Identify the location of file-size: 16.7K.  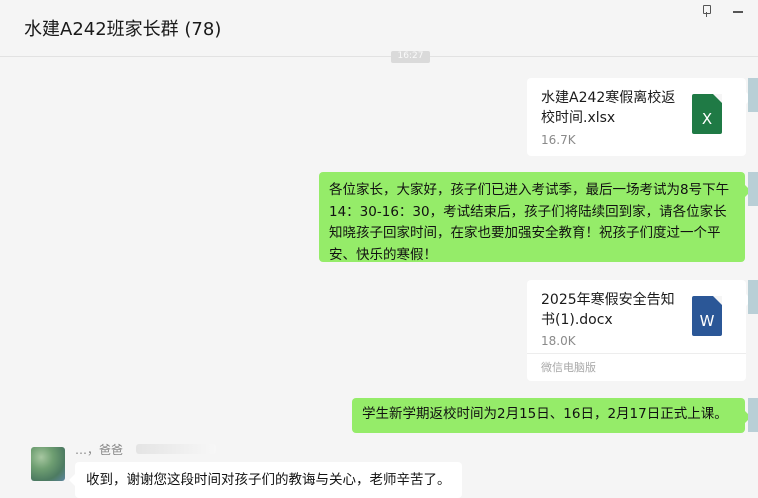
(558, 140).